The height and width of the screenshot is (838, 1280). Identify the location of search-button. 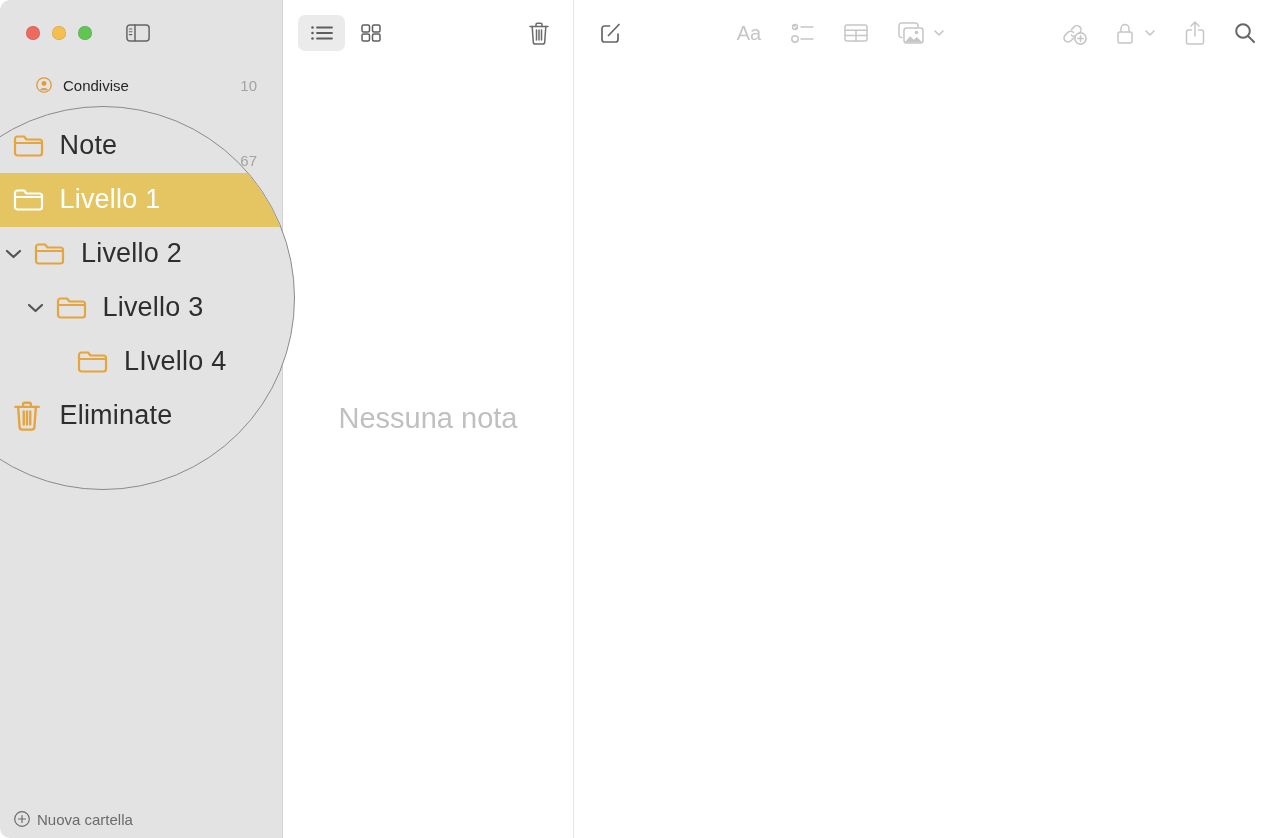
(1245, 33).